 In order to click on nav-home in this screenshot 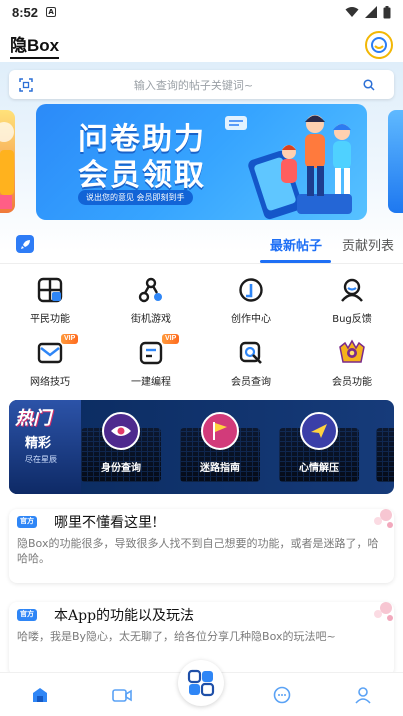, I will do `click(40, 695)`.